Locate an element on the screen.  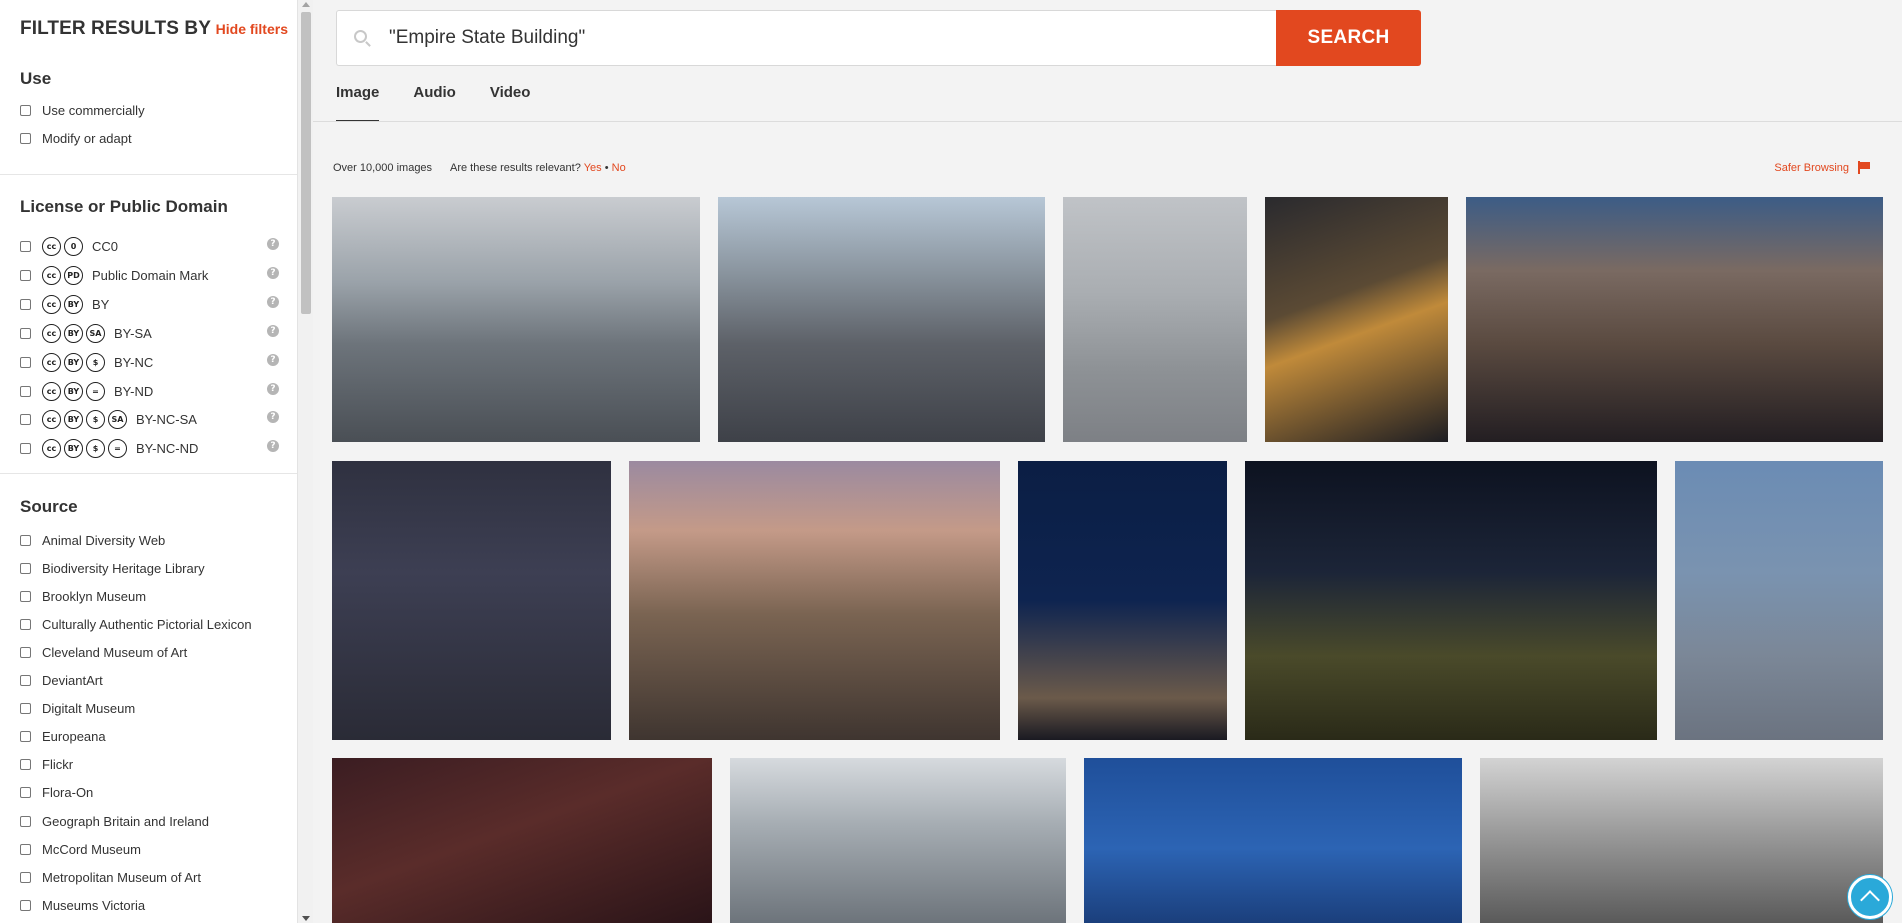
option-label: BY-NC is located at coordinates (134, 362).